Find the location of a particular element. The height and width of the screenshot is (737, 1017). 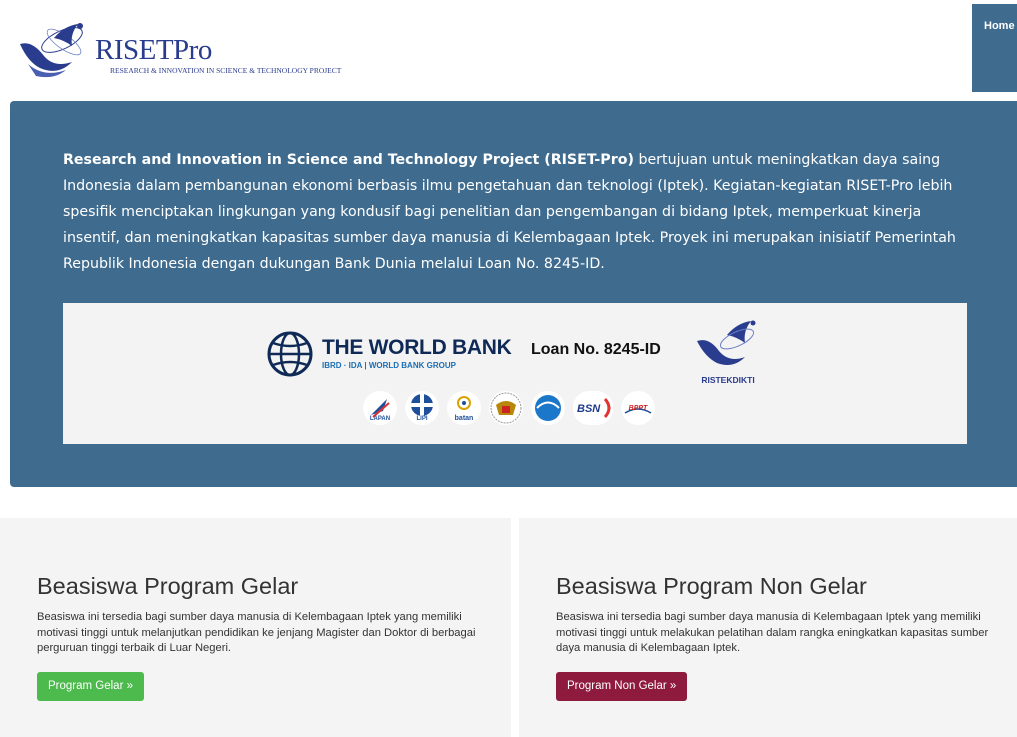

loan-number: Loan No. 8245-ID is located at coordinates (596, 349).